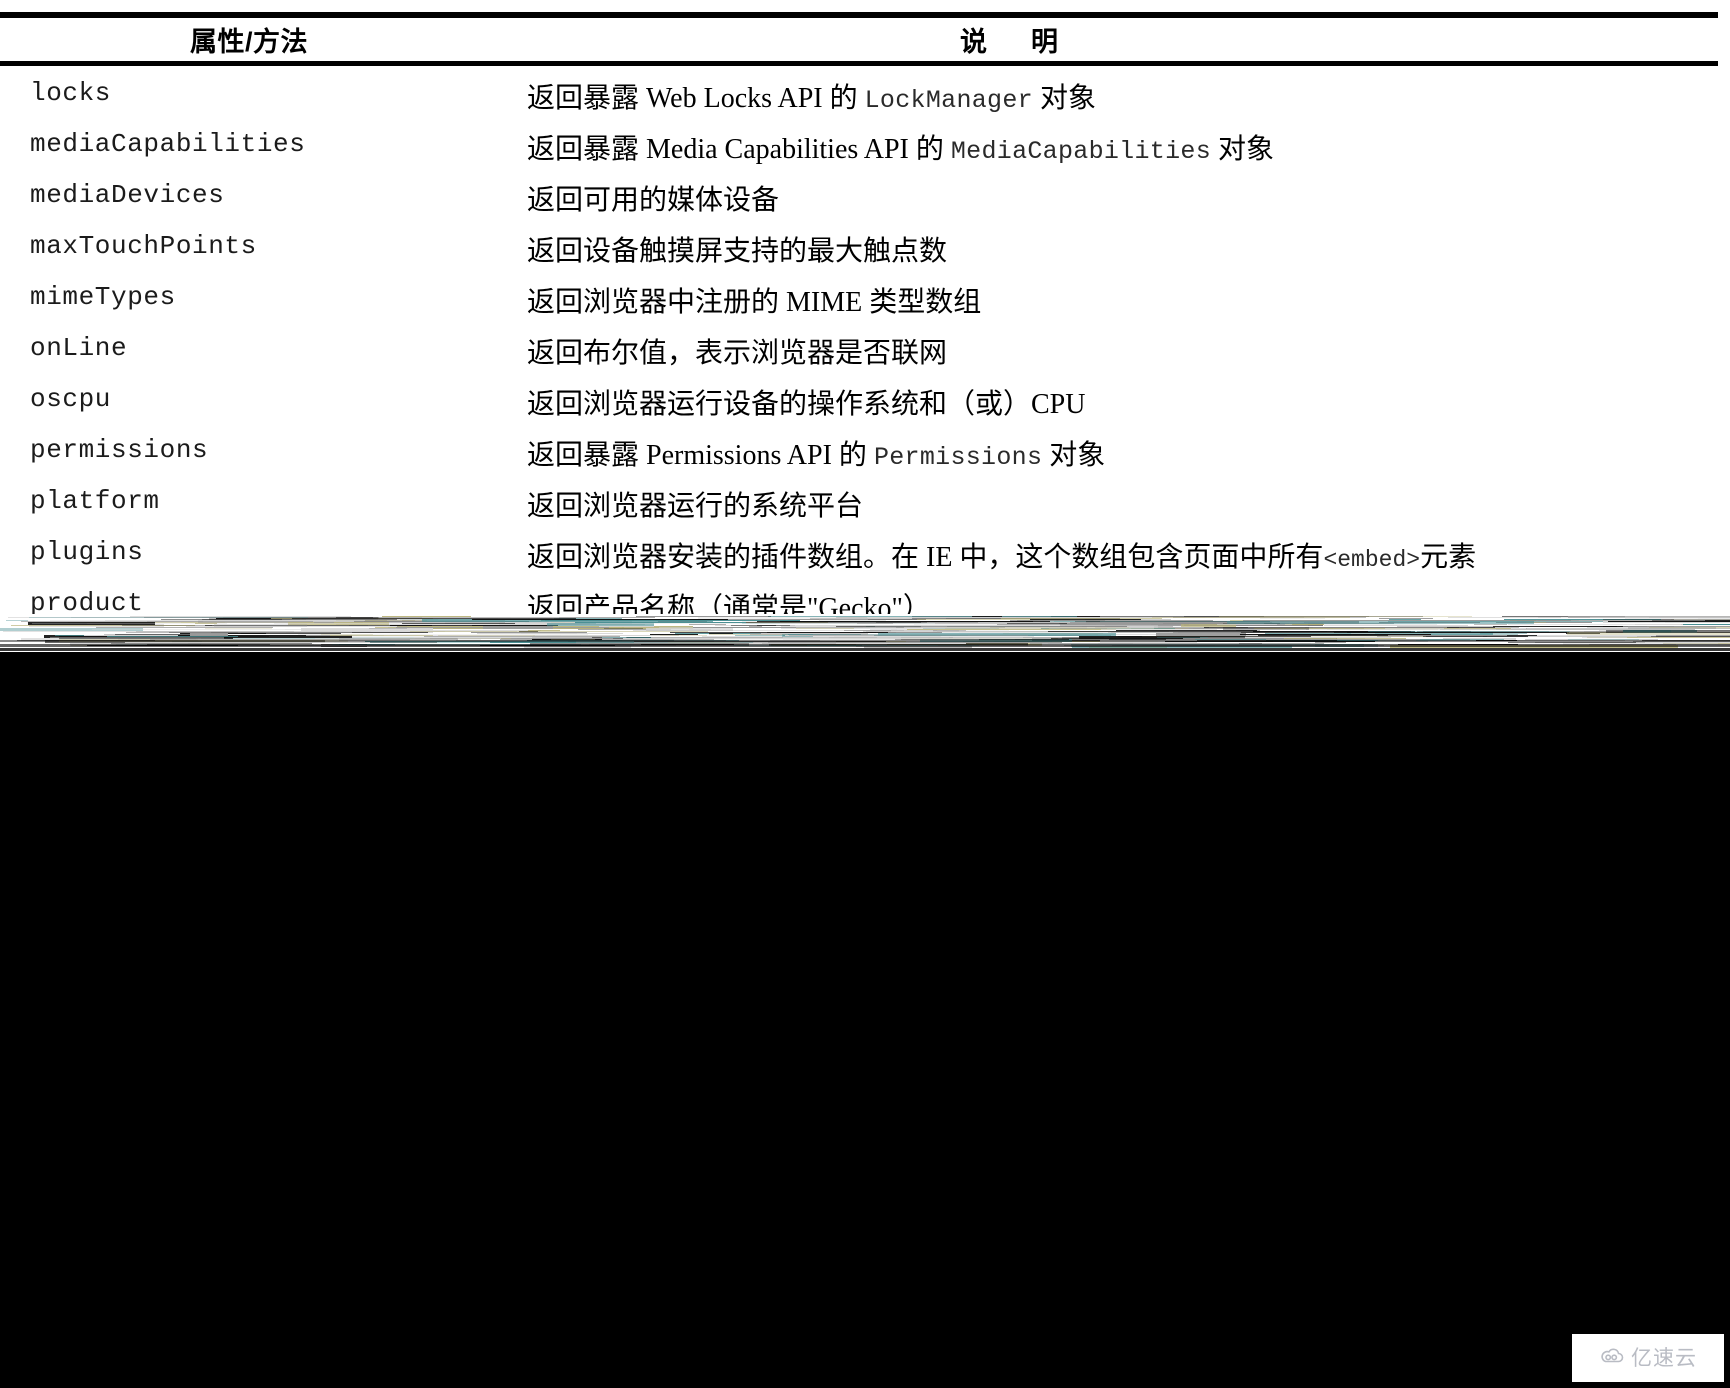 The height and width of the screenshot is (1388, 1730). What do you see at coordinates (1372, 560) in the screenshot?
I see `description-code: <embed>` at bounding box center [1372, 560].